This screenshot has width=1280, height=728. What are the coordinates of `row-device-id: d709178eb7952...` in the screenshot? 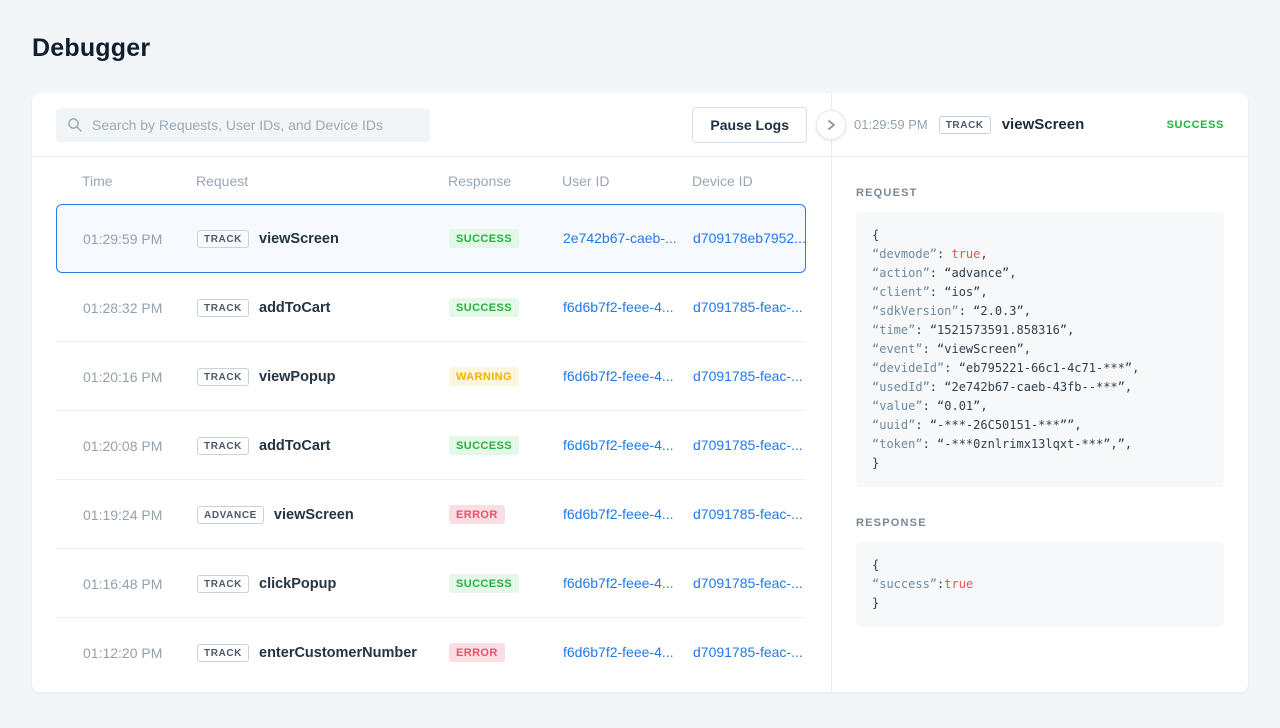 It's located at (749, 239).